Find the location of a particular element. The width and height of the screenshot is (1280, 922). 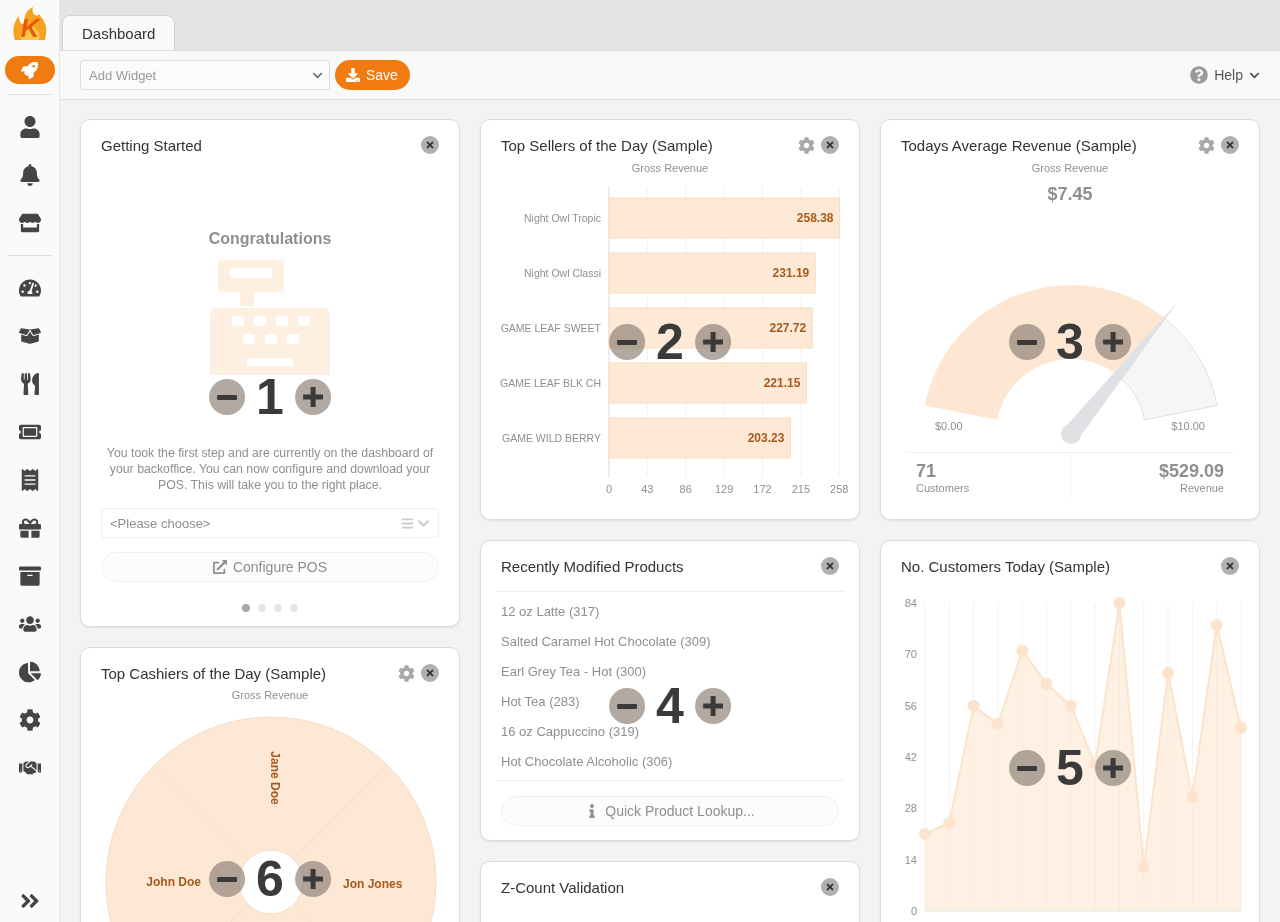

tab: Dashboard is located at coordinates (119, 33).